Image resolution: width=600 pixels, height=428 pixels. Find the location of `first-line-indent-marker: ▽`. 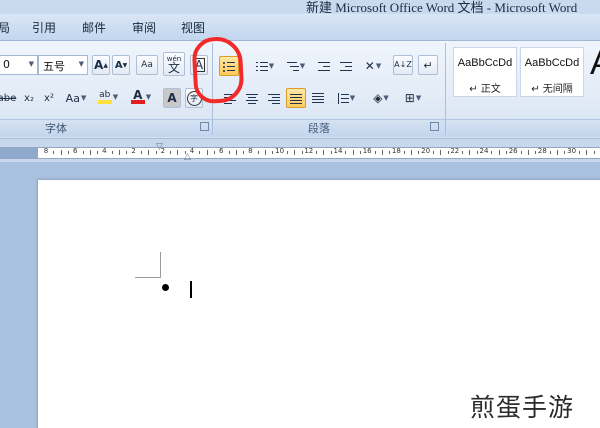

first-line-indent-marker: ▽ is located at coordinates (159, 147).